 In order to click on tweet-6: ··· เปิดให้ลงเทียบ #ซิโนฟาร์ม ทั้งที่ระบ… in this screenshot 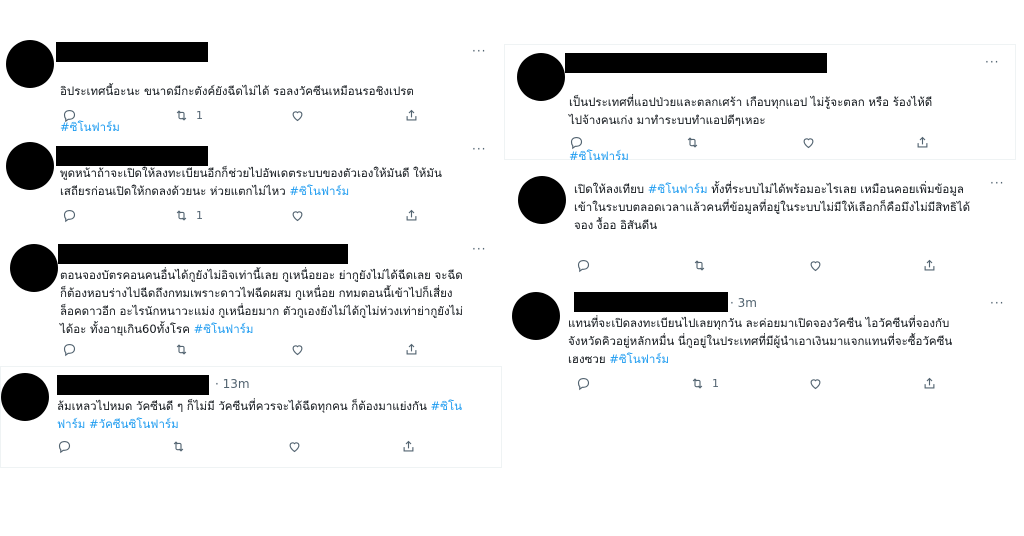, I will do `click(759, 226)`.